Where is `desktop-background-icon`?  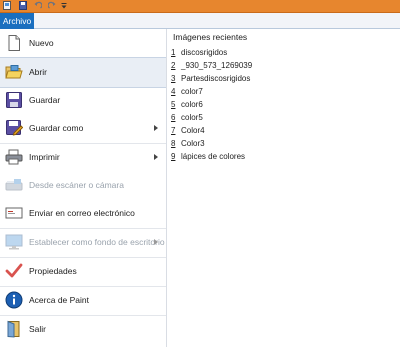
desktop-background-icon is located at coordinates (14, 242).